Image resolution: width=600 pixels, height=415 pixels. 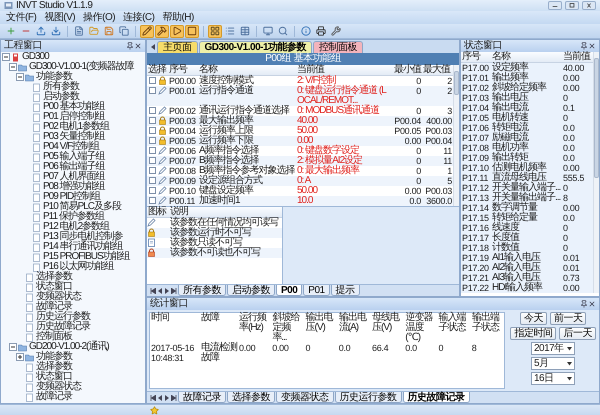 I want to click on menu-item: 文件(F), so click(x=21, y=18).